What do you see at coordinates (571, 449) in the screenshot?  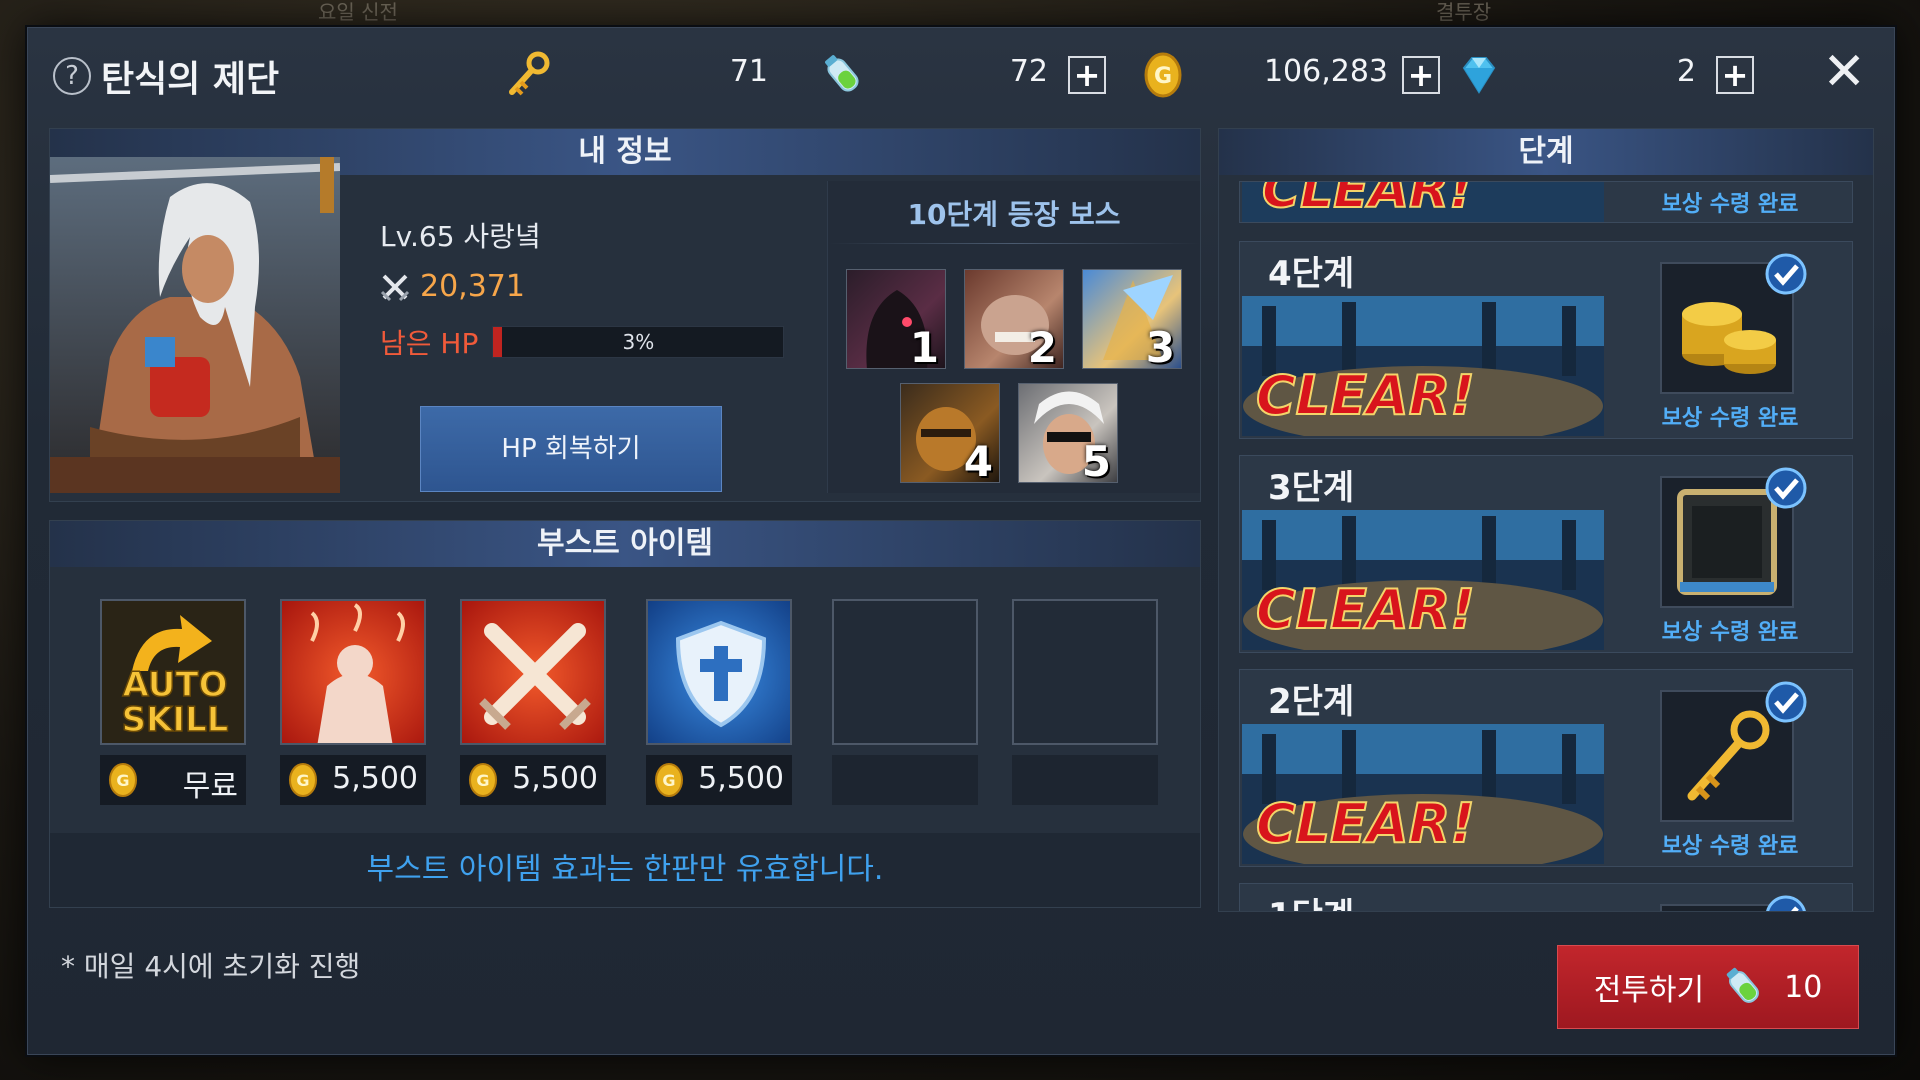 I see `hp-recover-button: HP 회복하기` at bounding box center [571, 449].